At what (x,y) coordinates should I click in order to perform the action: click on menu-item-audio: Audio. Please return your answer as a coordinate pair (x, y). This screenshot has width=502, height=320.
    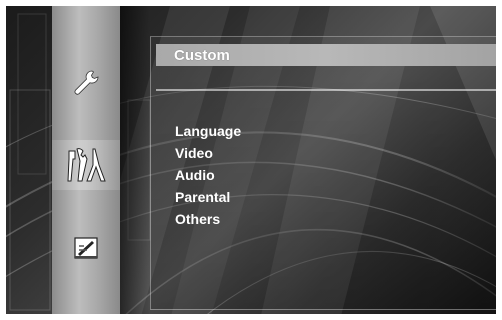
    Looking at the image, I should click on (208, 175).